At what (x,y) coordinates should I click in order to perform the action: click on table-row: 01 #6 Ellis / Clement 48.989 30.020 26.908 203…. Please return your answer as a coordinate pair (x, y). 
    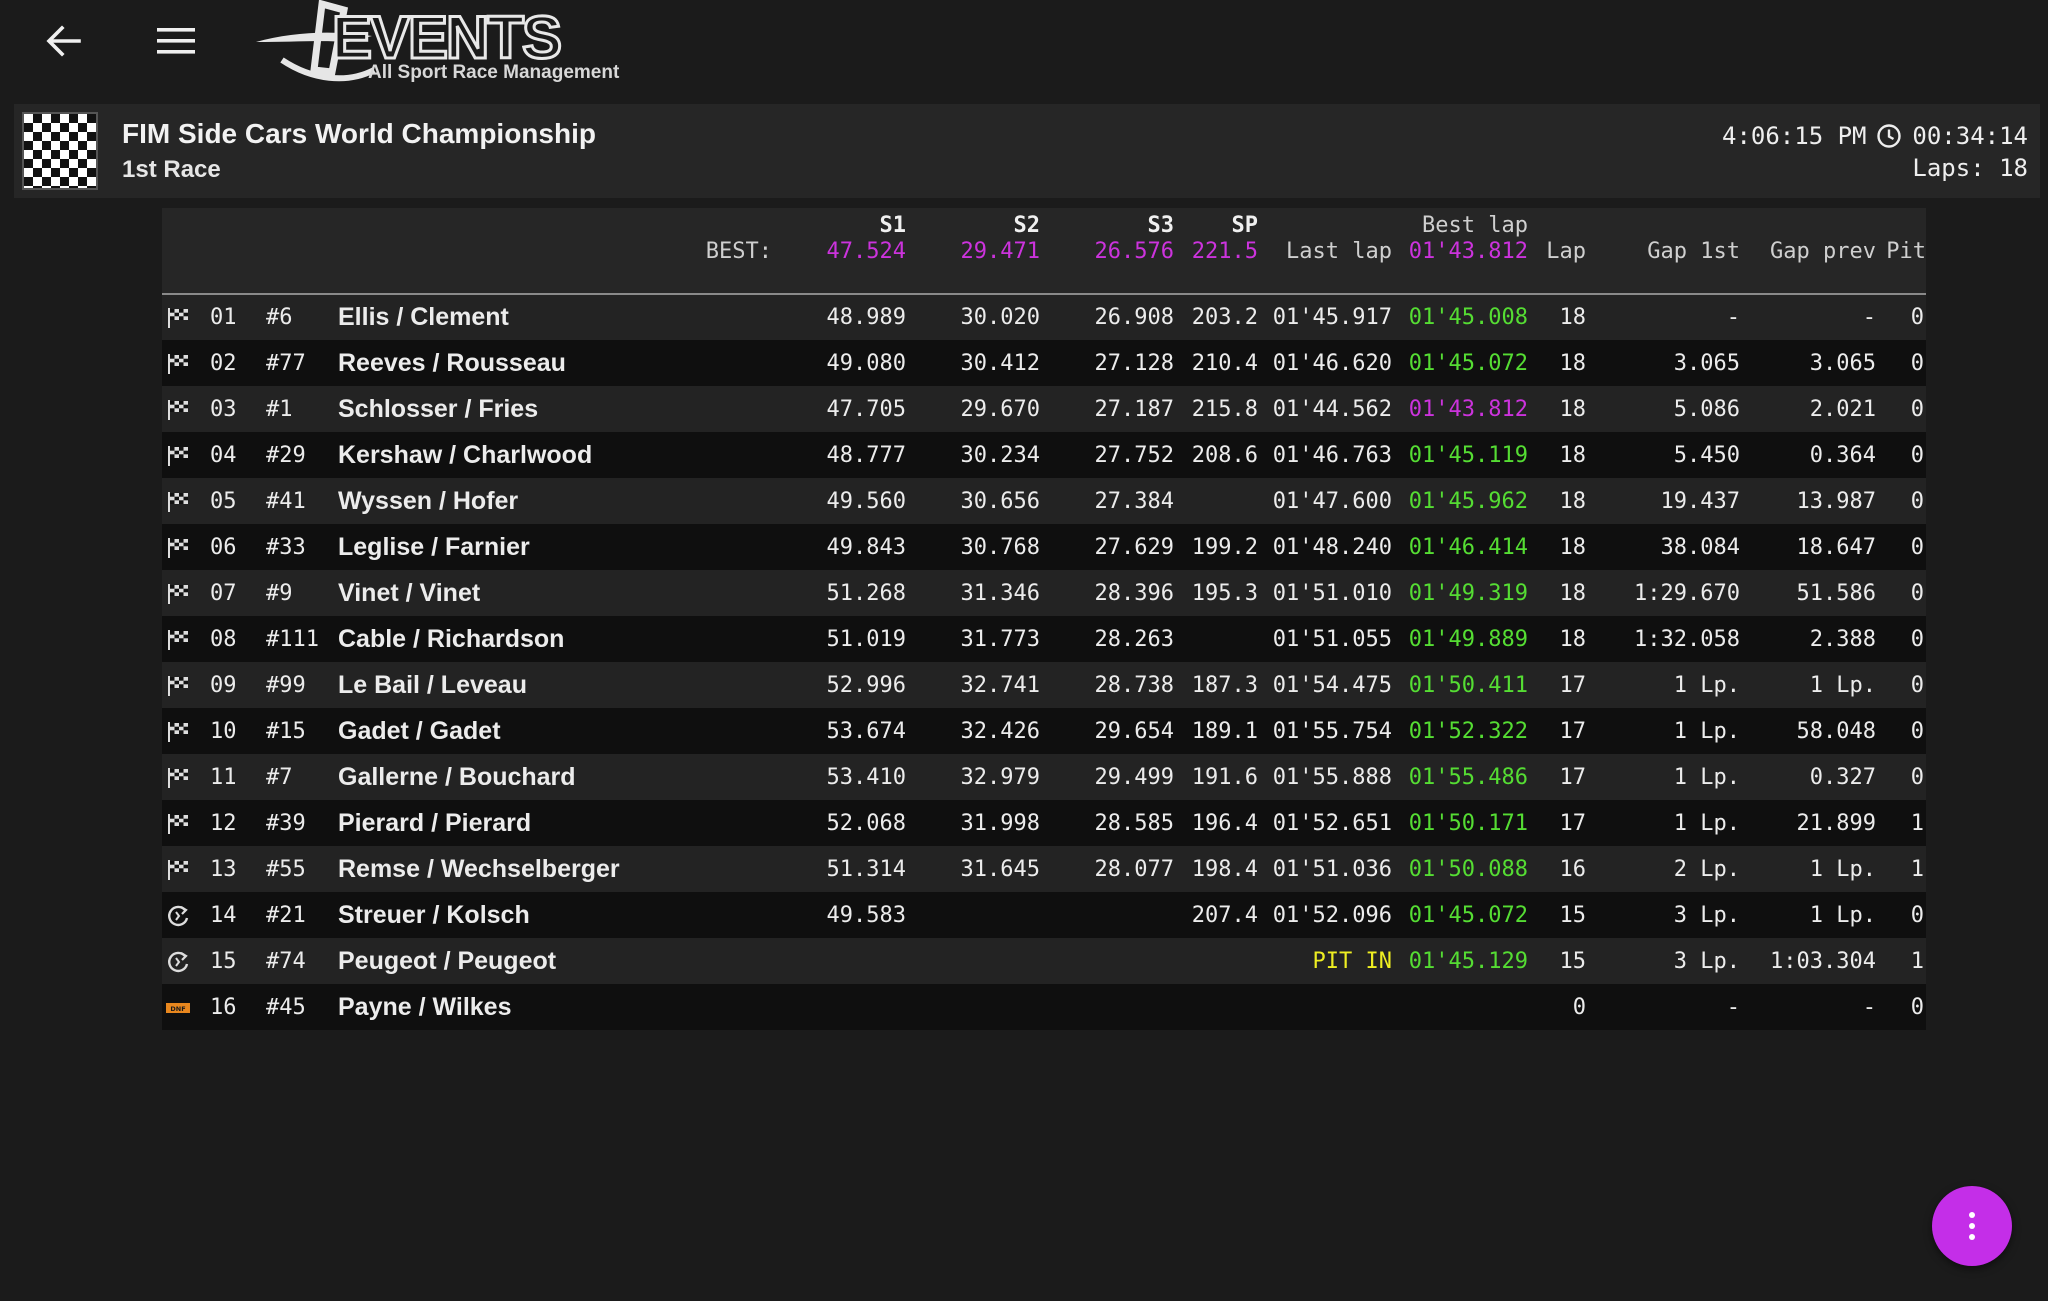
    Looking at the image, I should click on (1044, 317).